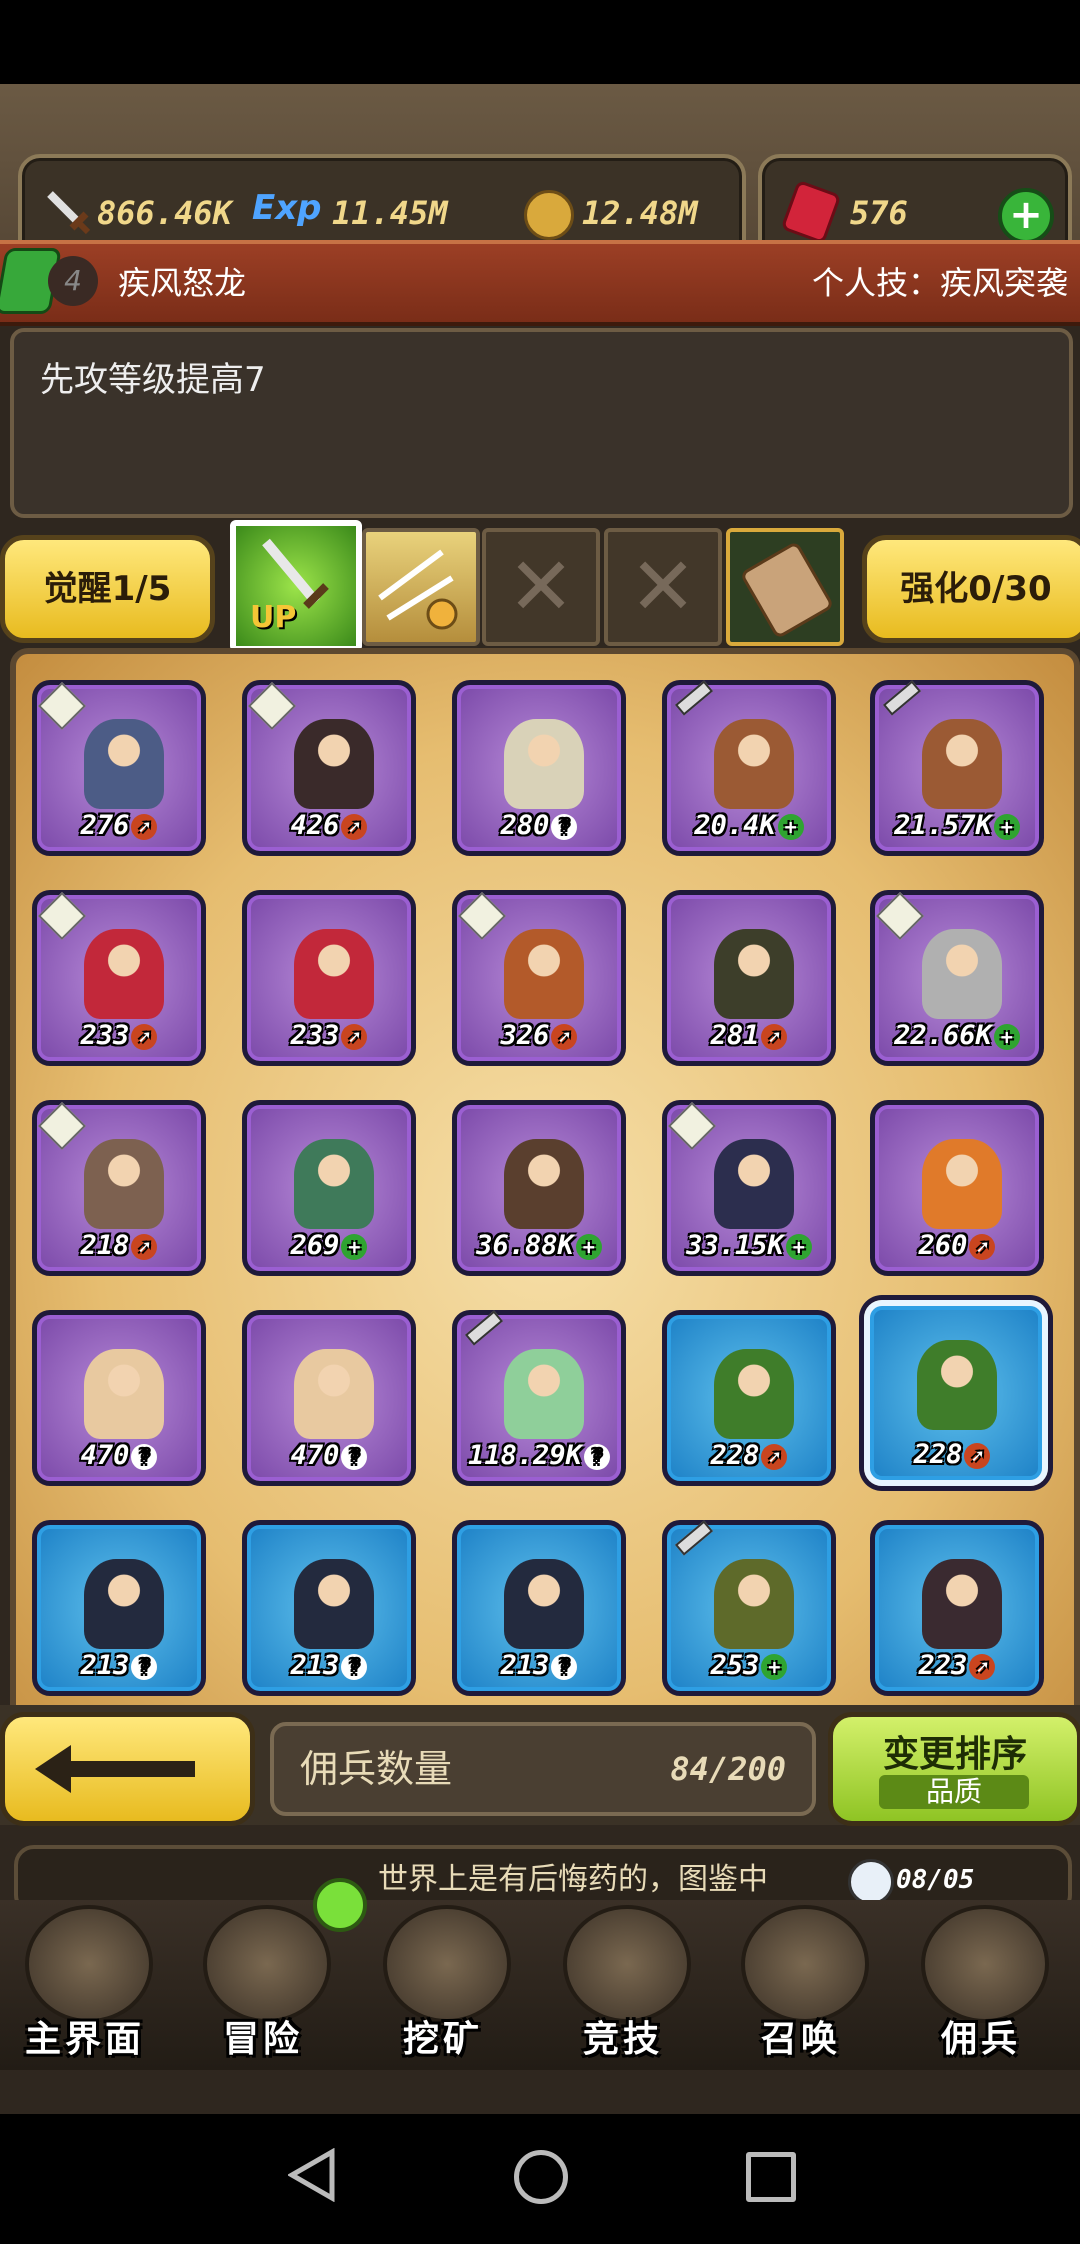  I want to click on status-bar, so click(540, 42).